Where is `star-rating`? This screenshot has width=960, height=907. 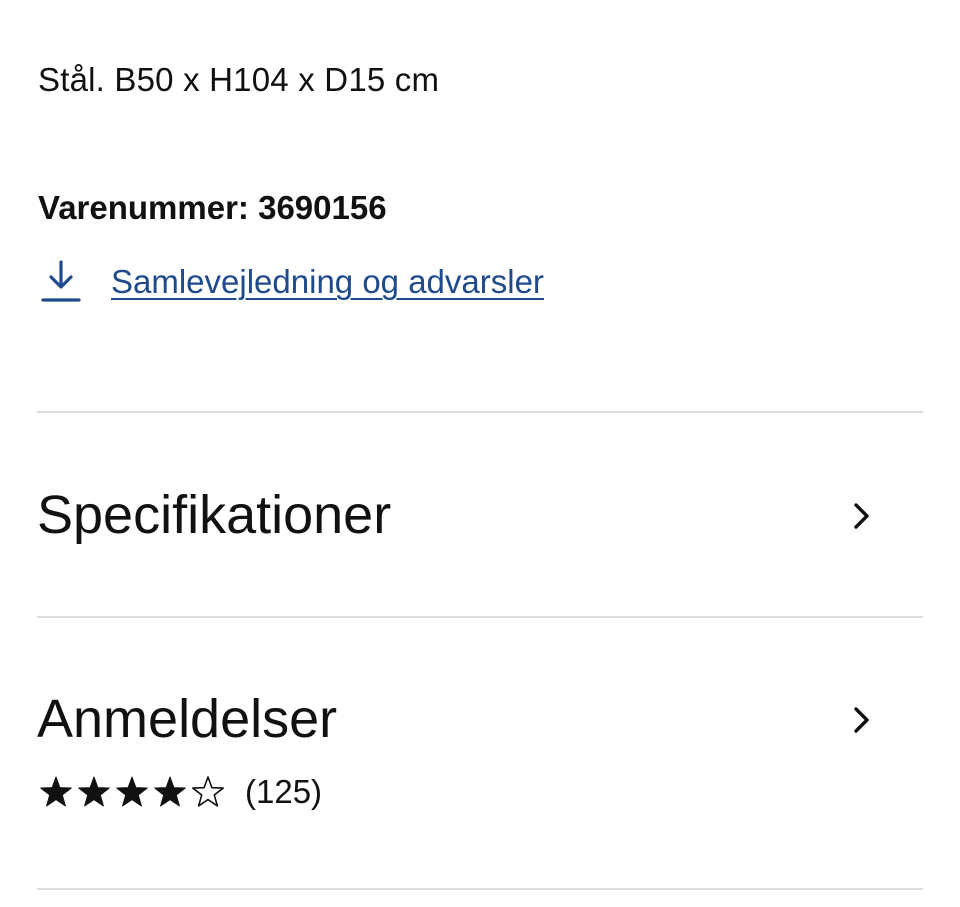
star-rating is located at coordinates (134, 792).